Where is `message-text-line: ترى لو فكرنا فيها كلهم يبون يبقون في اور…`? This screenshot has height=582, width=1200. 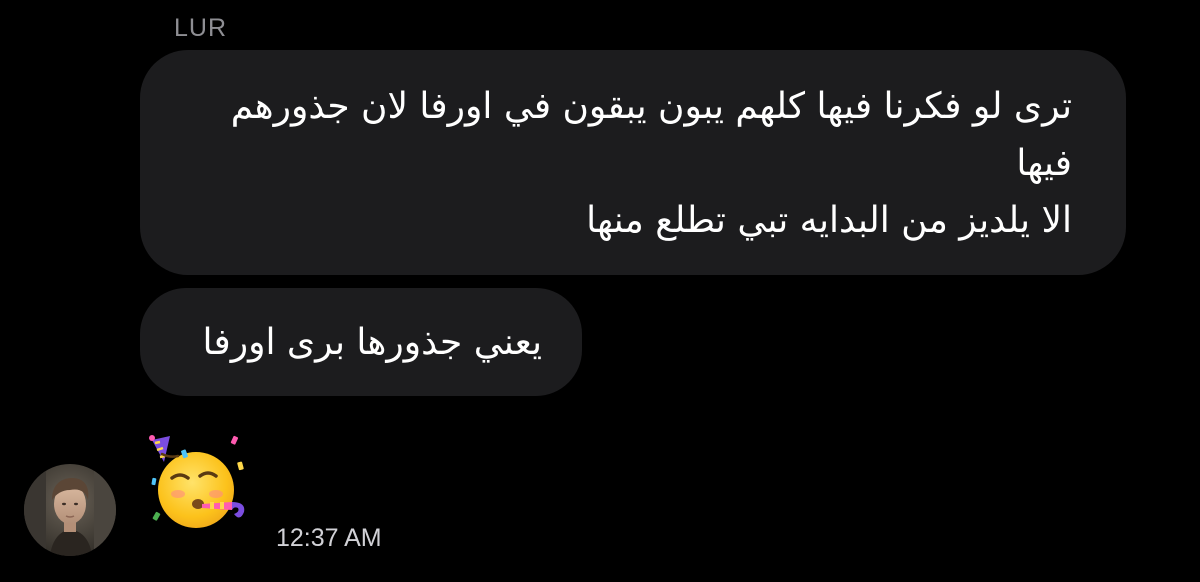
message-text-line: ترى لو فكرنا فيها كلهم يبون يبقون في اور… is located at coordinates (651, 106).